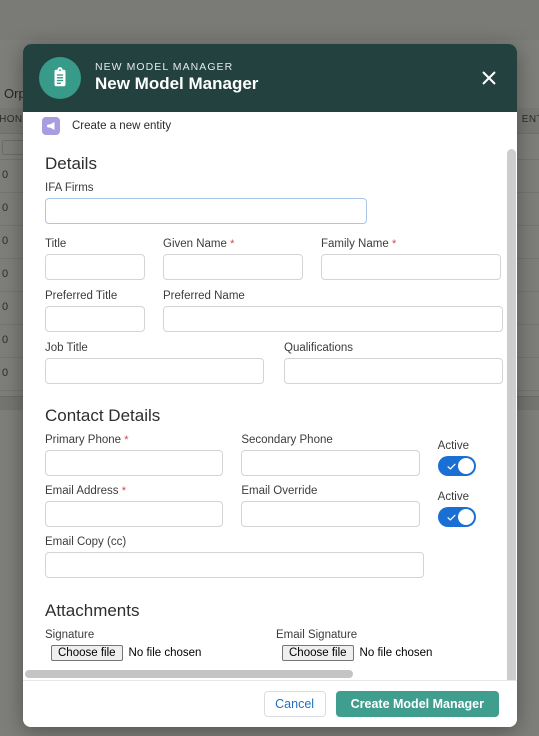 This screenshot has width=539, height=736. I want to click on field-ifa-firms: IFA Firms, so click(206, 203).